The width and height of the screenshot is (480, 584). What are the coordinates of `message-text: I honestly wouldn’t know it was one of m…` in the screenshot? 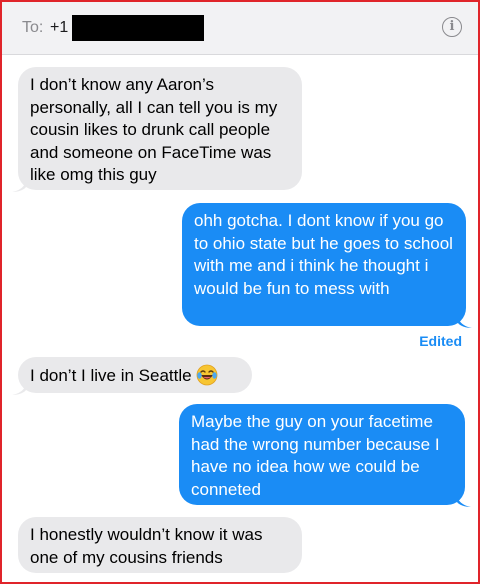 It's located at (146, 546).